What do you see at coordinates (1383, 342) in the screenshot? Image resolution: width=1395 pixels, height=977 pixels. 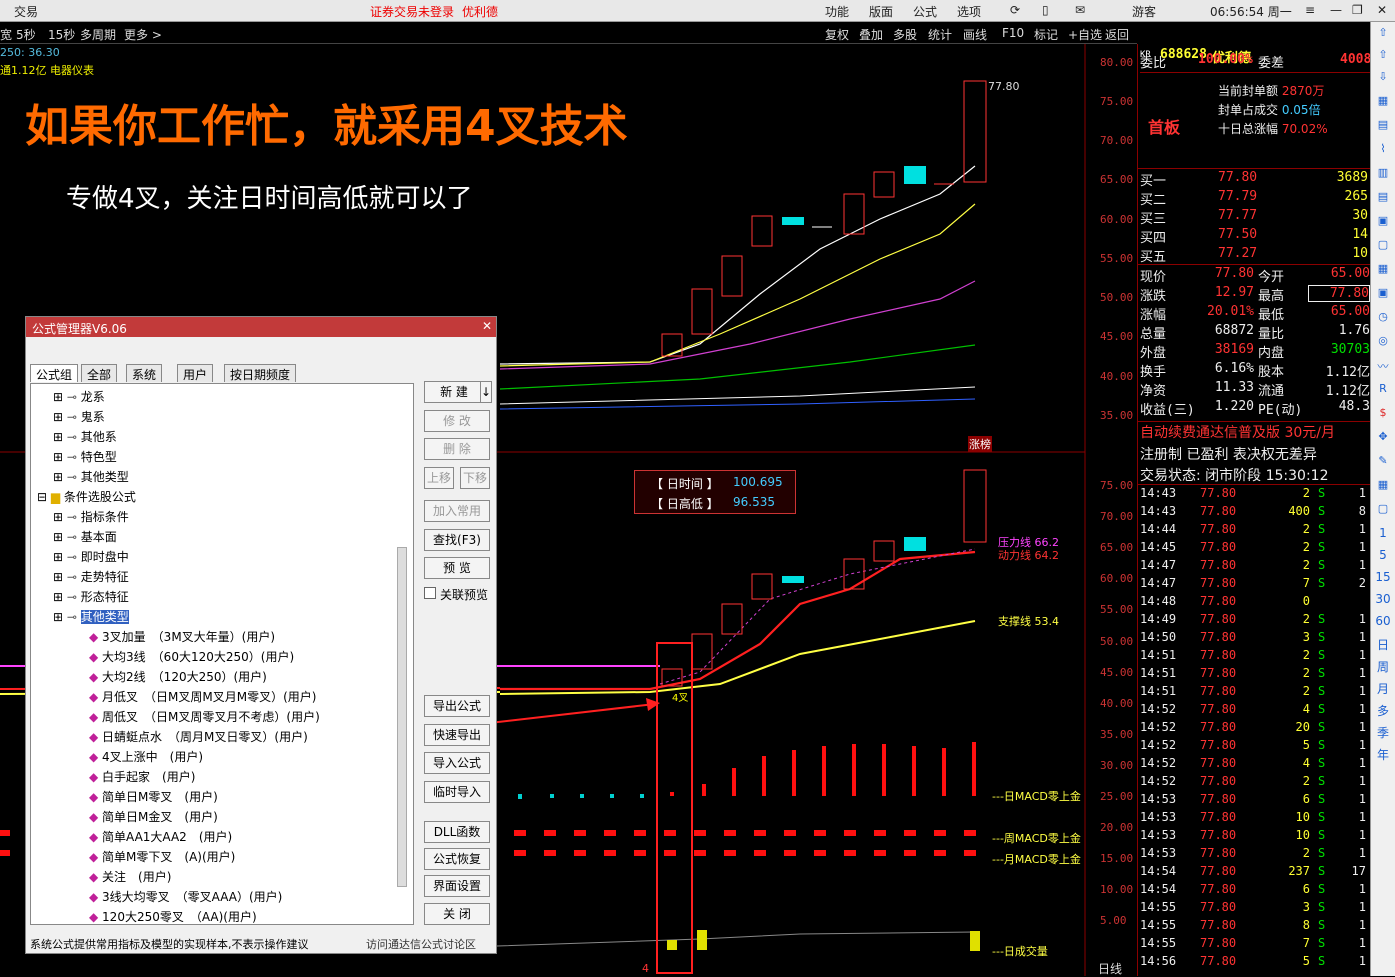 I see `target-icon: ◎` at bounding box center [1383, 342].